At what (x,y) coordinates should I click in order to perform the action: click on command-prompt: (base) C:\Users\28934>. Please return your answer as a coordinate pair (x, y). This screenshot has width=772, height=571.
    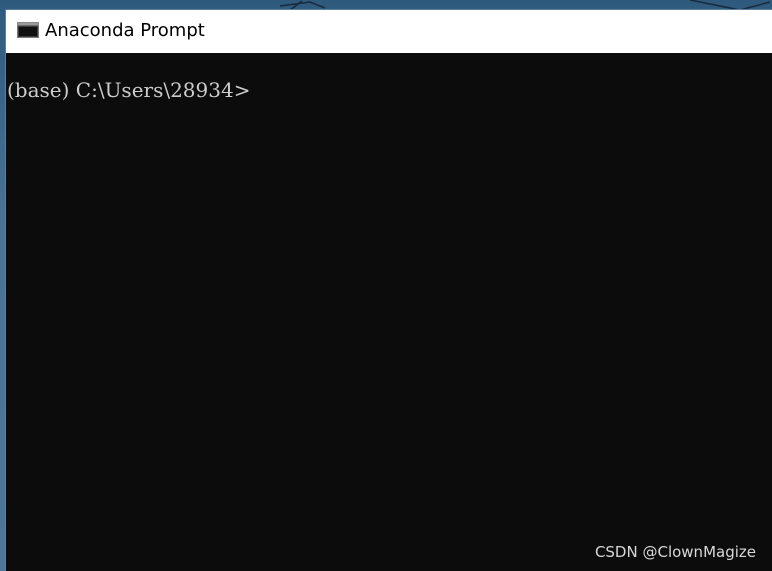
    Looking at the image, I should click on (129, 90).